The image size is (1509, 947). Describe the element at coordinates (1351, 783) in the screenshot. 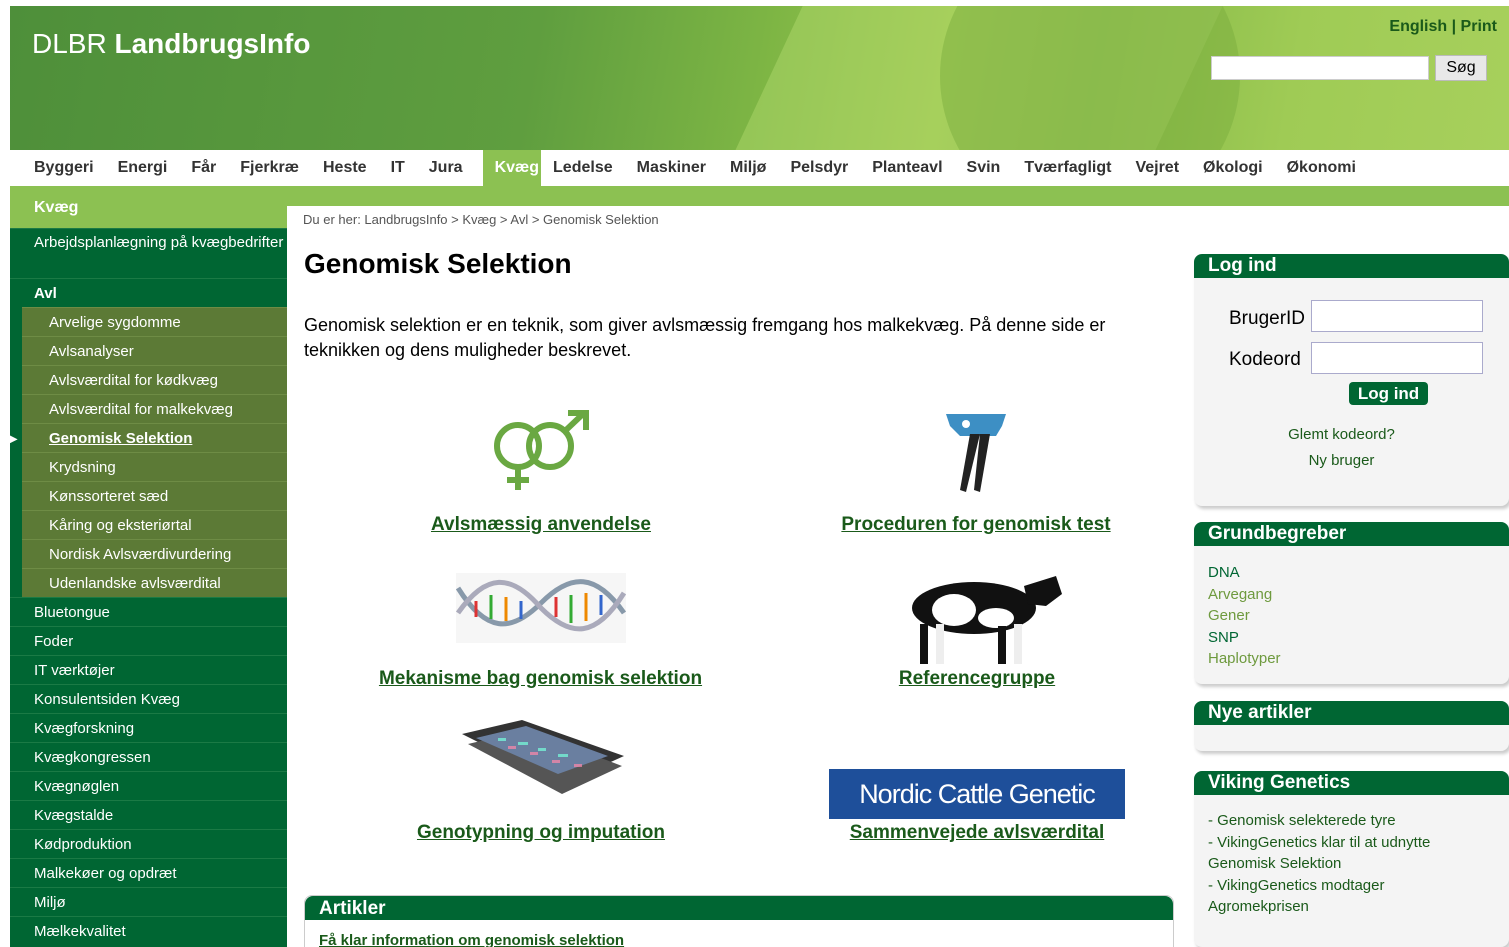

I see `viking-genetics-heading: Viking Genetics` at that location.